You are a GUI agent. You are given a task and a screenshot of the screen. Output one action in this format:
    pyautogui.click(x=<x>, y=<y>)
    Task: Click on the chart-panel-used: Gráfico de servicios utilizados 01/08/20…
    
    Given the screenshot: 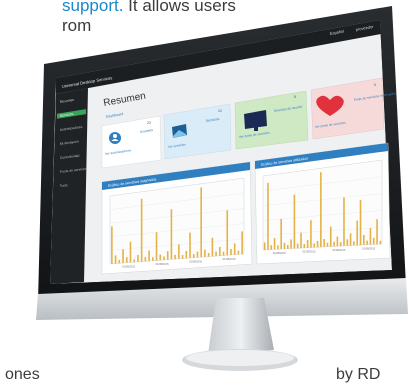 What is the action you would take?
    pyautogui.click(x=322, y=203)
    